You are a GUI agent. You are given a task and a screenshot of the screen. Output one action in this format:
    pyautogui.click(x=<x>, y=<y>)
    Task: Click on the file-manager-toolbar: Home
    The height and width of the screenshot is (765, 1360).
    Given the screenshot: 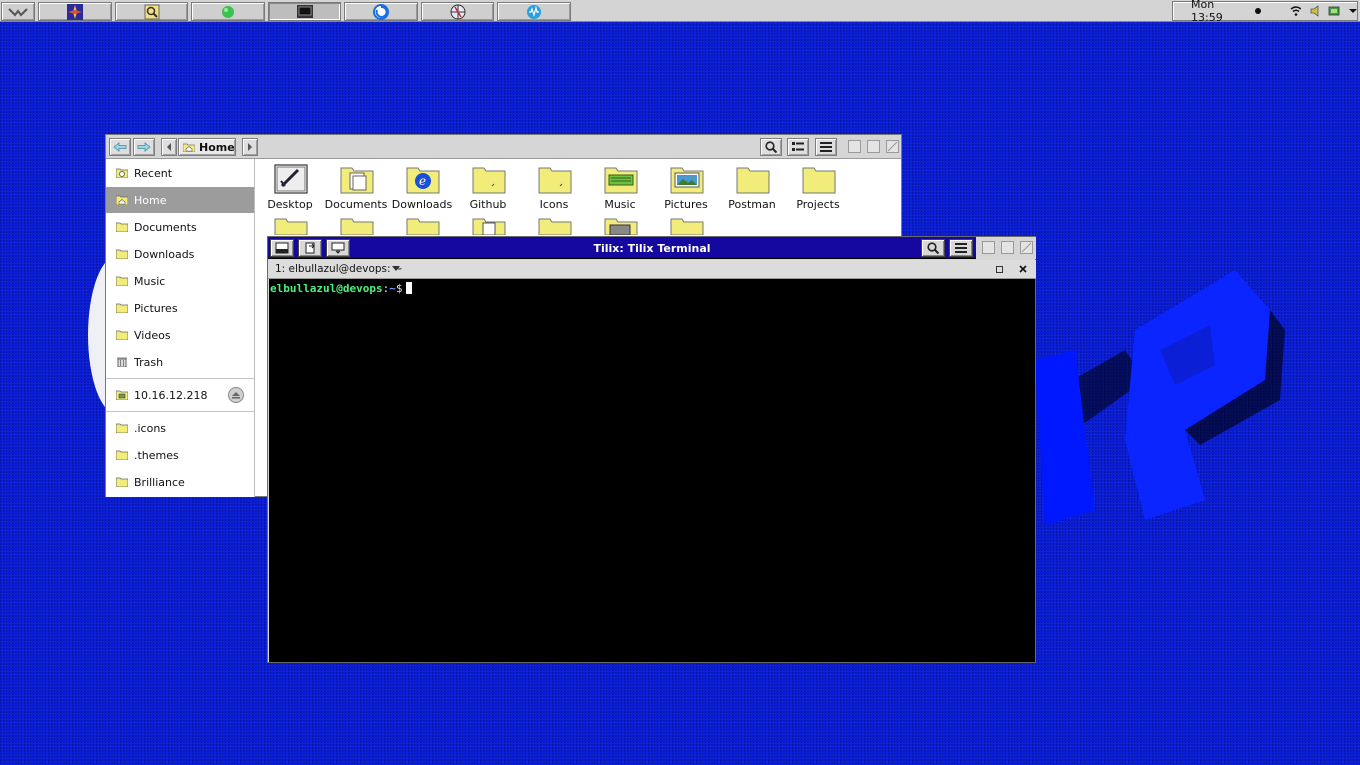 What is the action you would take?
    pyautogui.click(x=503, y=147)
    